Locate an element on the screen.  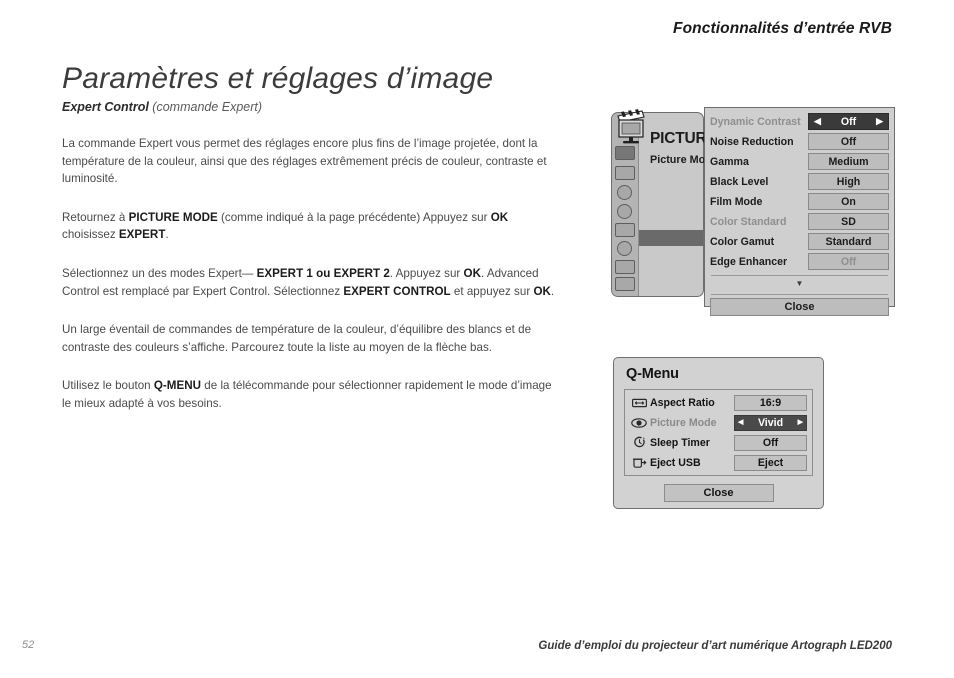
osd-label-color-gamut: Color Gamut is located at coordinates (742, 241).